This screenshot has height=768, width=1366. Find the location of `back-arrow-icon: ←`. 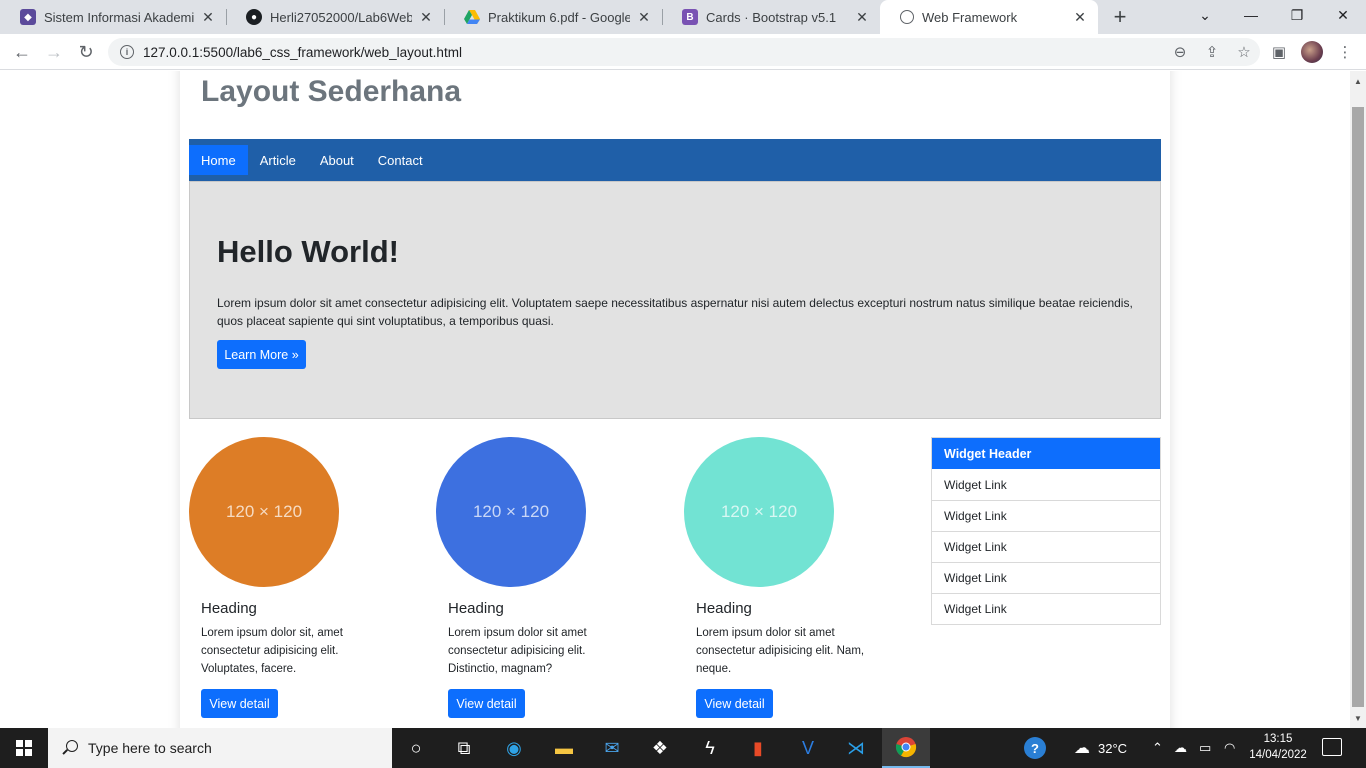

back-arrow-icon: ← is located at coordinates (22, 52).